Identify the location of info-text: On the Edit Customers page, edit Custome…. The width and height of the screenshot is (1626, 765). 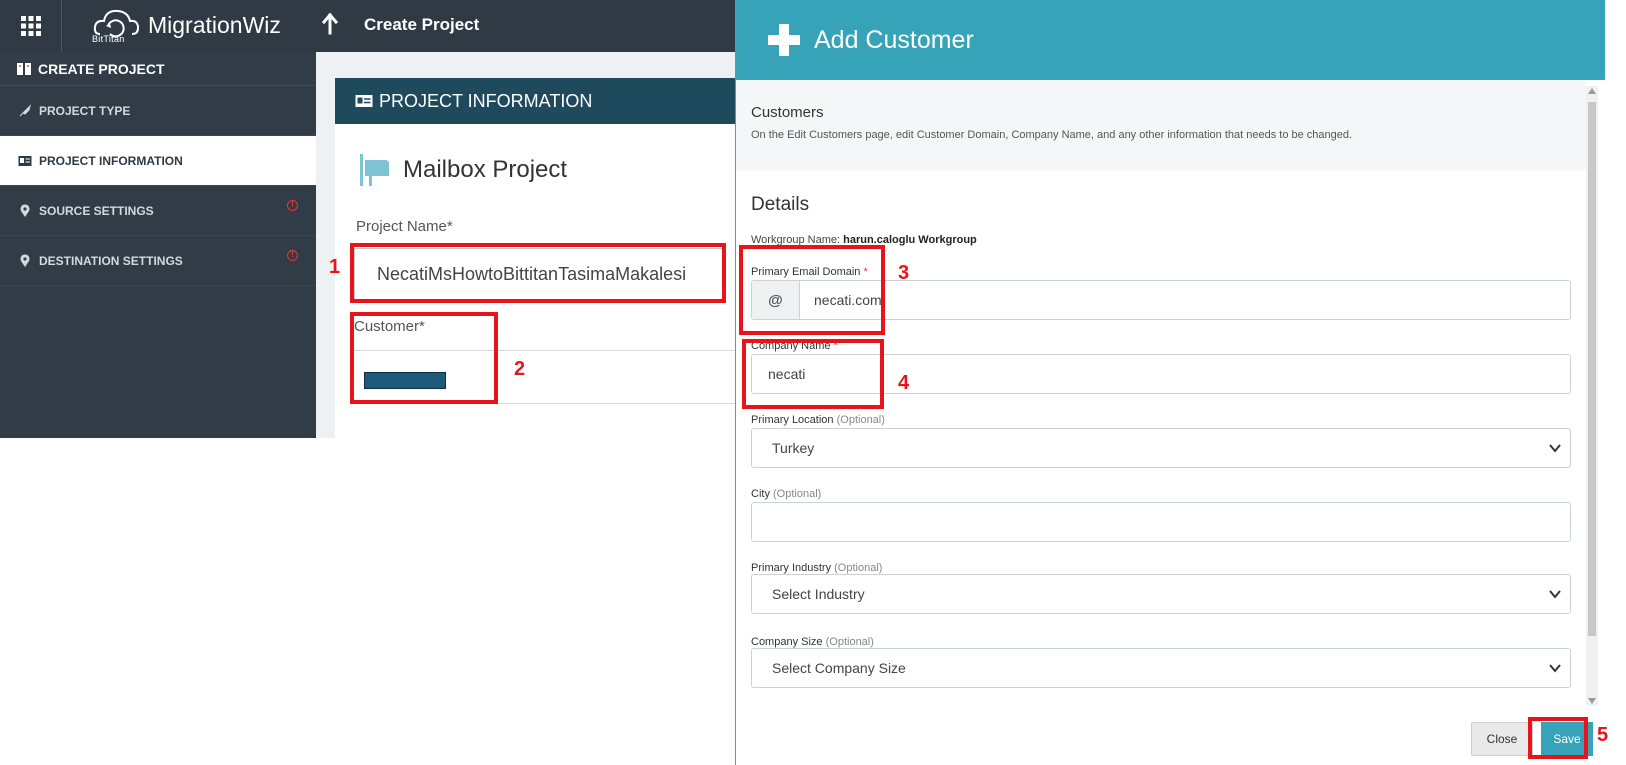
(1052, 135).